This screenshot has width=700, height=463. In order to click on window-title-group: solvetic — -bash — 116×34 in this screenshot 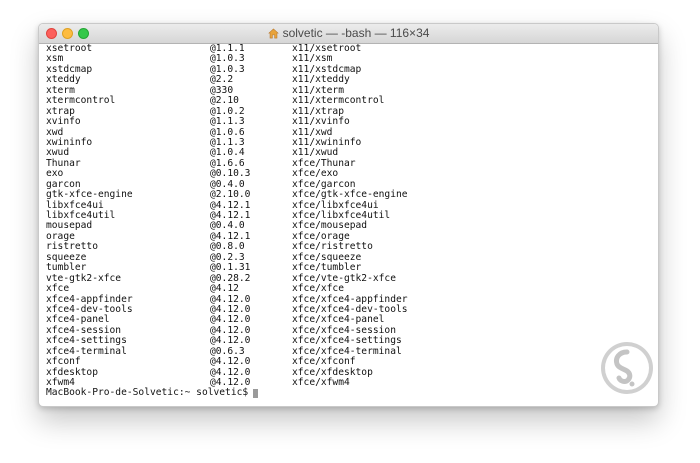, I will do `click(348, 33)`.